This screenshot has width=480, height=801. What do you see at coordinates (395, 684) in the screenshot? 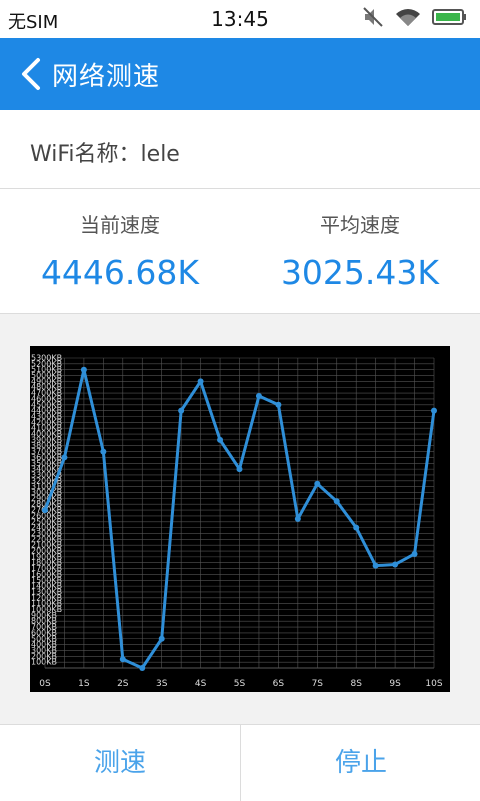
I see `x-tick-label: 9S` at bounding box center [395, 684].